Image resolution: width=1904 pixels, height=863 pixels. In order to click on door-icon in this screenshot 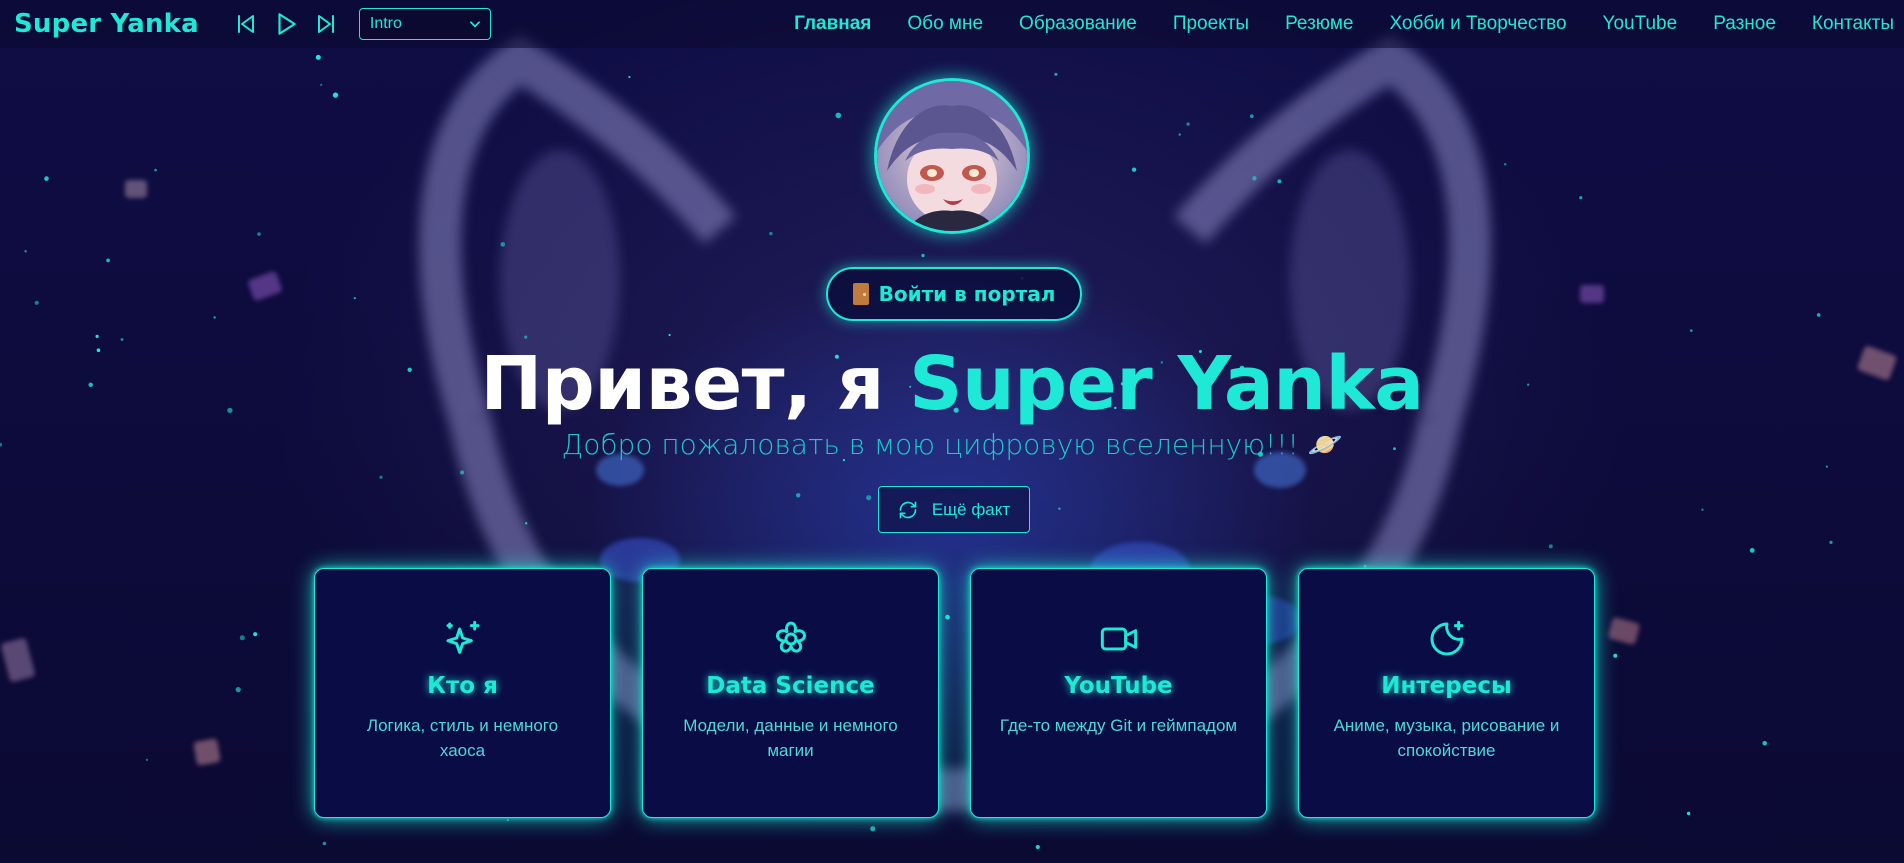, I will do `click(860, 294)`.